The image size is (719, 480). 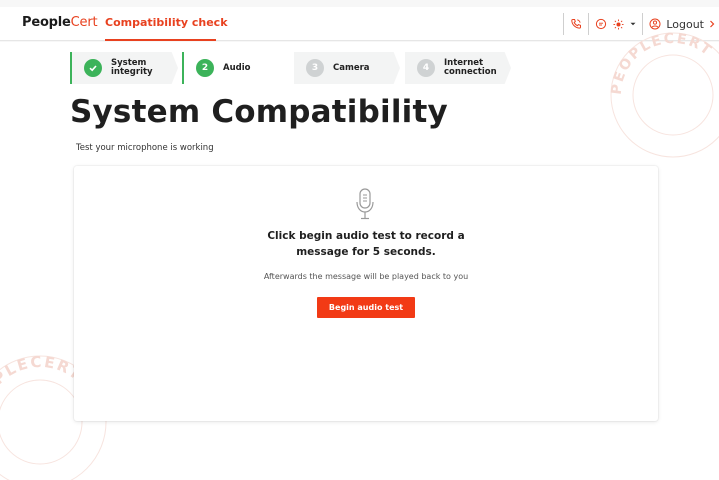 I want to click on step-number-badge: 2, so click(x=205, y=68).